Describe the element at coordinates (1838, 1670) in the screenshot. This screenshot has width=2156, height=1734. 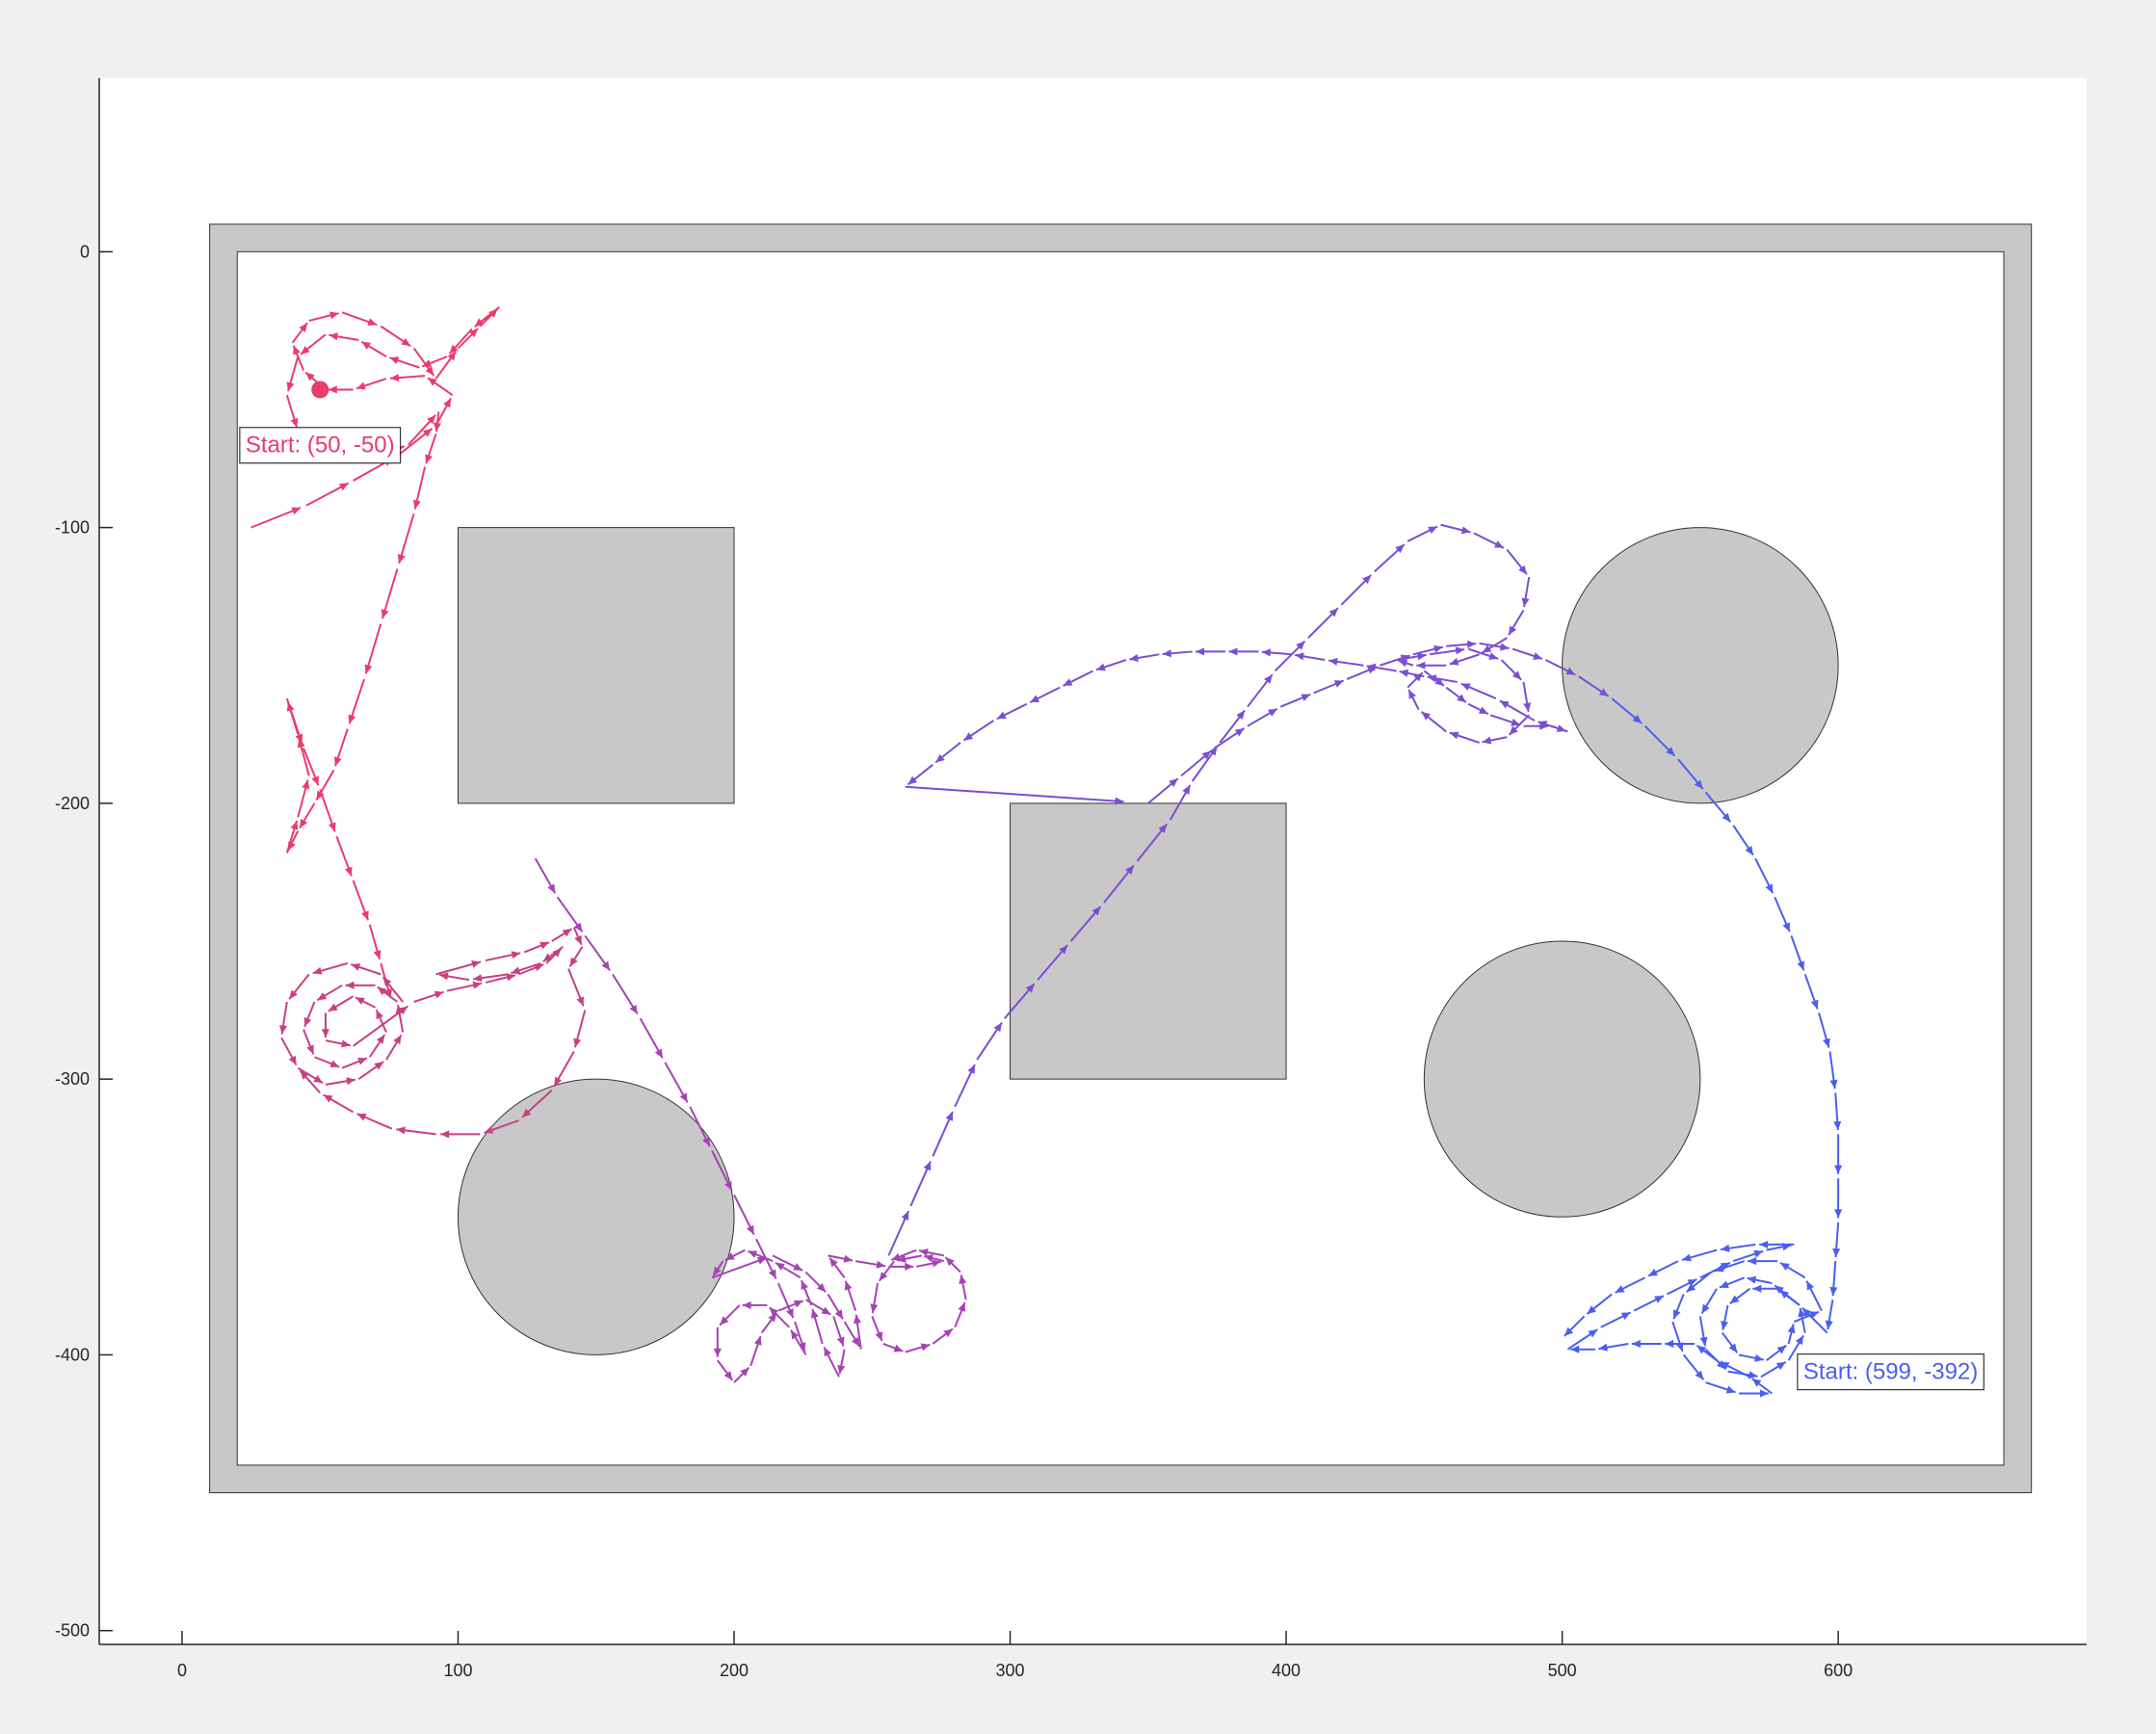
I see `x-tick-label: 600` at that location.